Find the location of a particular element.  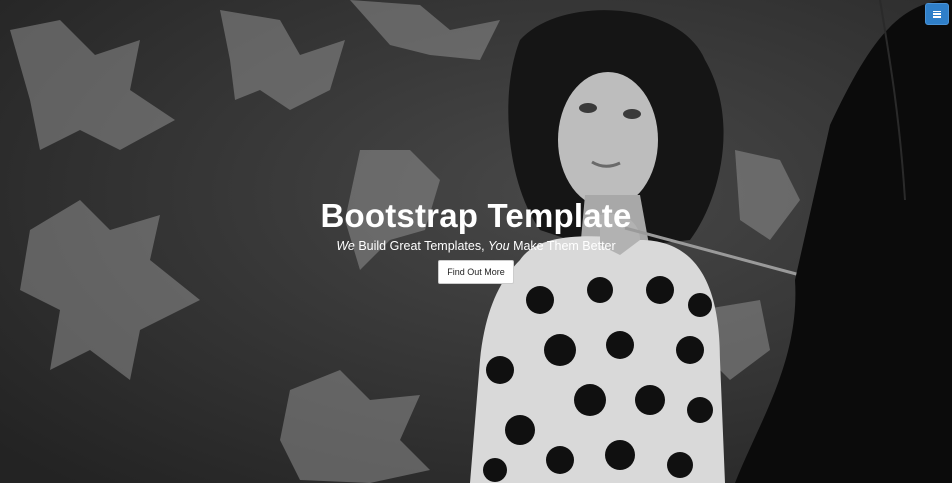

subtitle-emphasis-we: We is located at coordinates (345, 246).